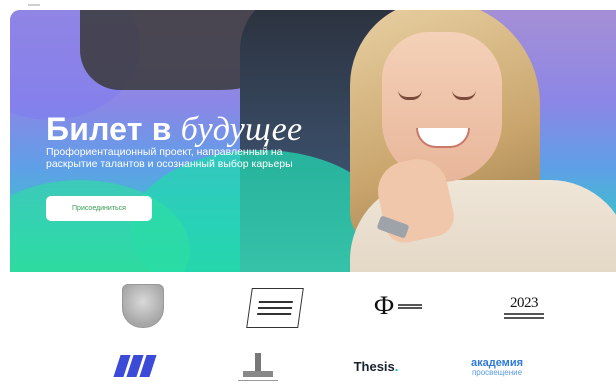 This screenshot has width=616, height=392. I want to click on phi-logo: Ф, so click(398, 306).